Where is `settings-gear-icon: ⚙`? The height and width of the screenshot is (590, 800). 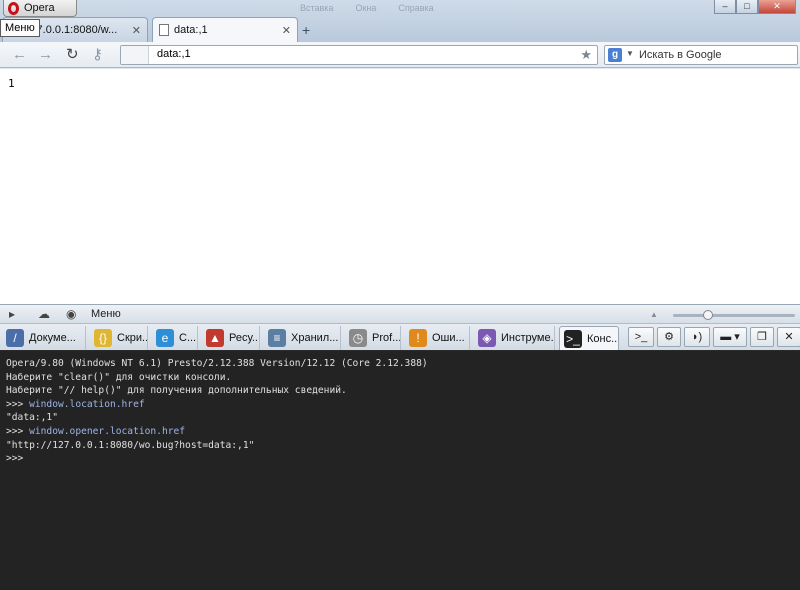 settings-gear-icon: ⚙ is located at coordinates (669, 337).